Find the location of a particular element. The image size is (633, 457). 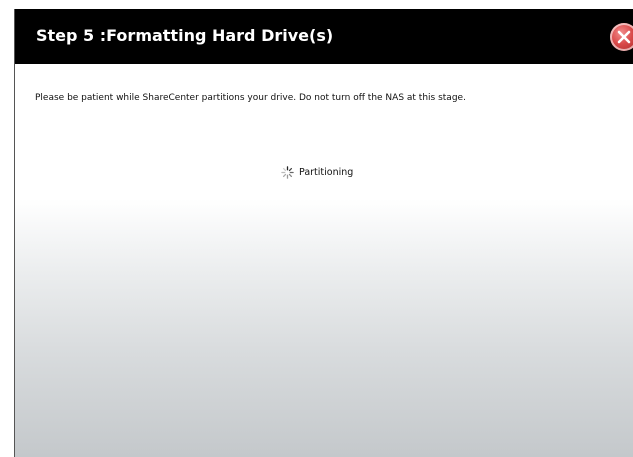

dialog-title: Step 5 :Formatting Hard Drive(s) is located at coordinates (185, 35).